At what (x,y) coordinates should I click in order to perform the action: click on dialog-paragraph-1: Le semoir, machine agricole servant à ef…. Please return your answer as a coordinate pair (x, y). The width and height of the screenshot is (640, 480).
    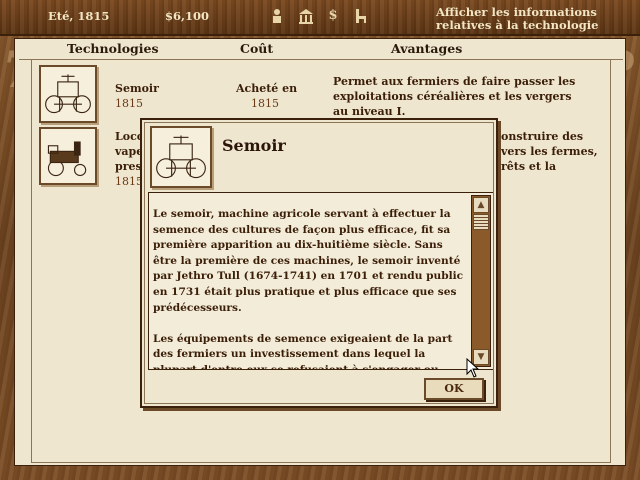
    Looking at the image, I should click on (308, 261).